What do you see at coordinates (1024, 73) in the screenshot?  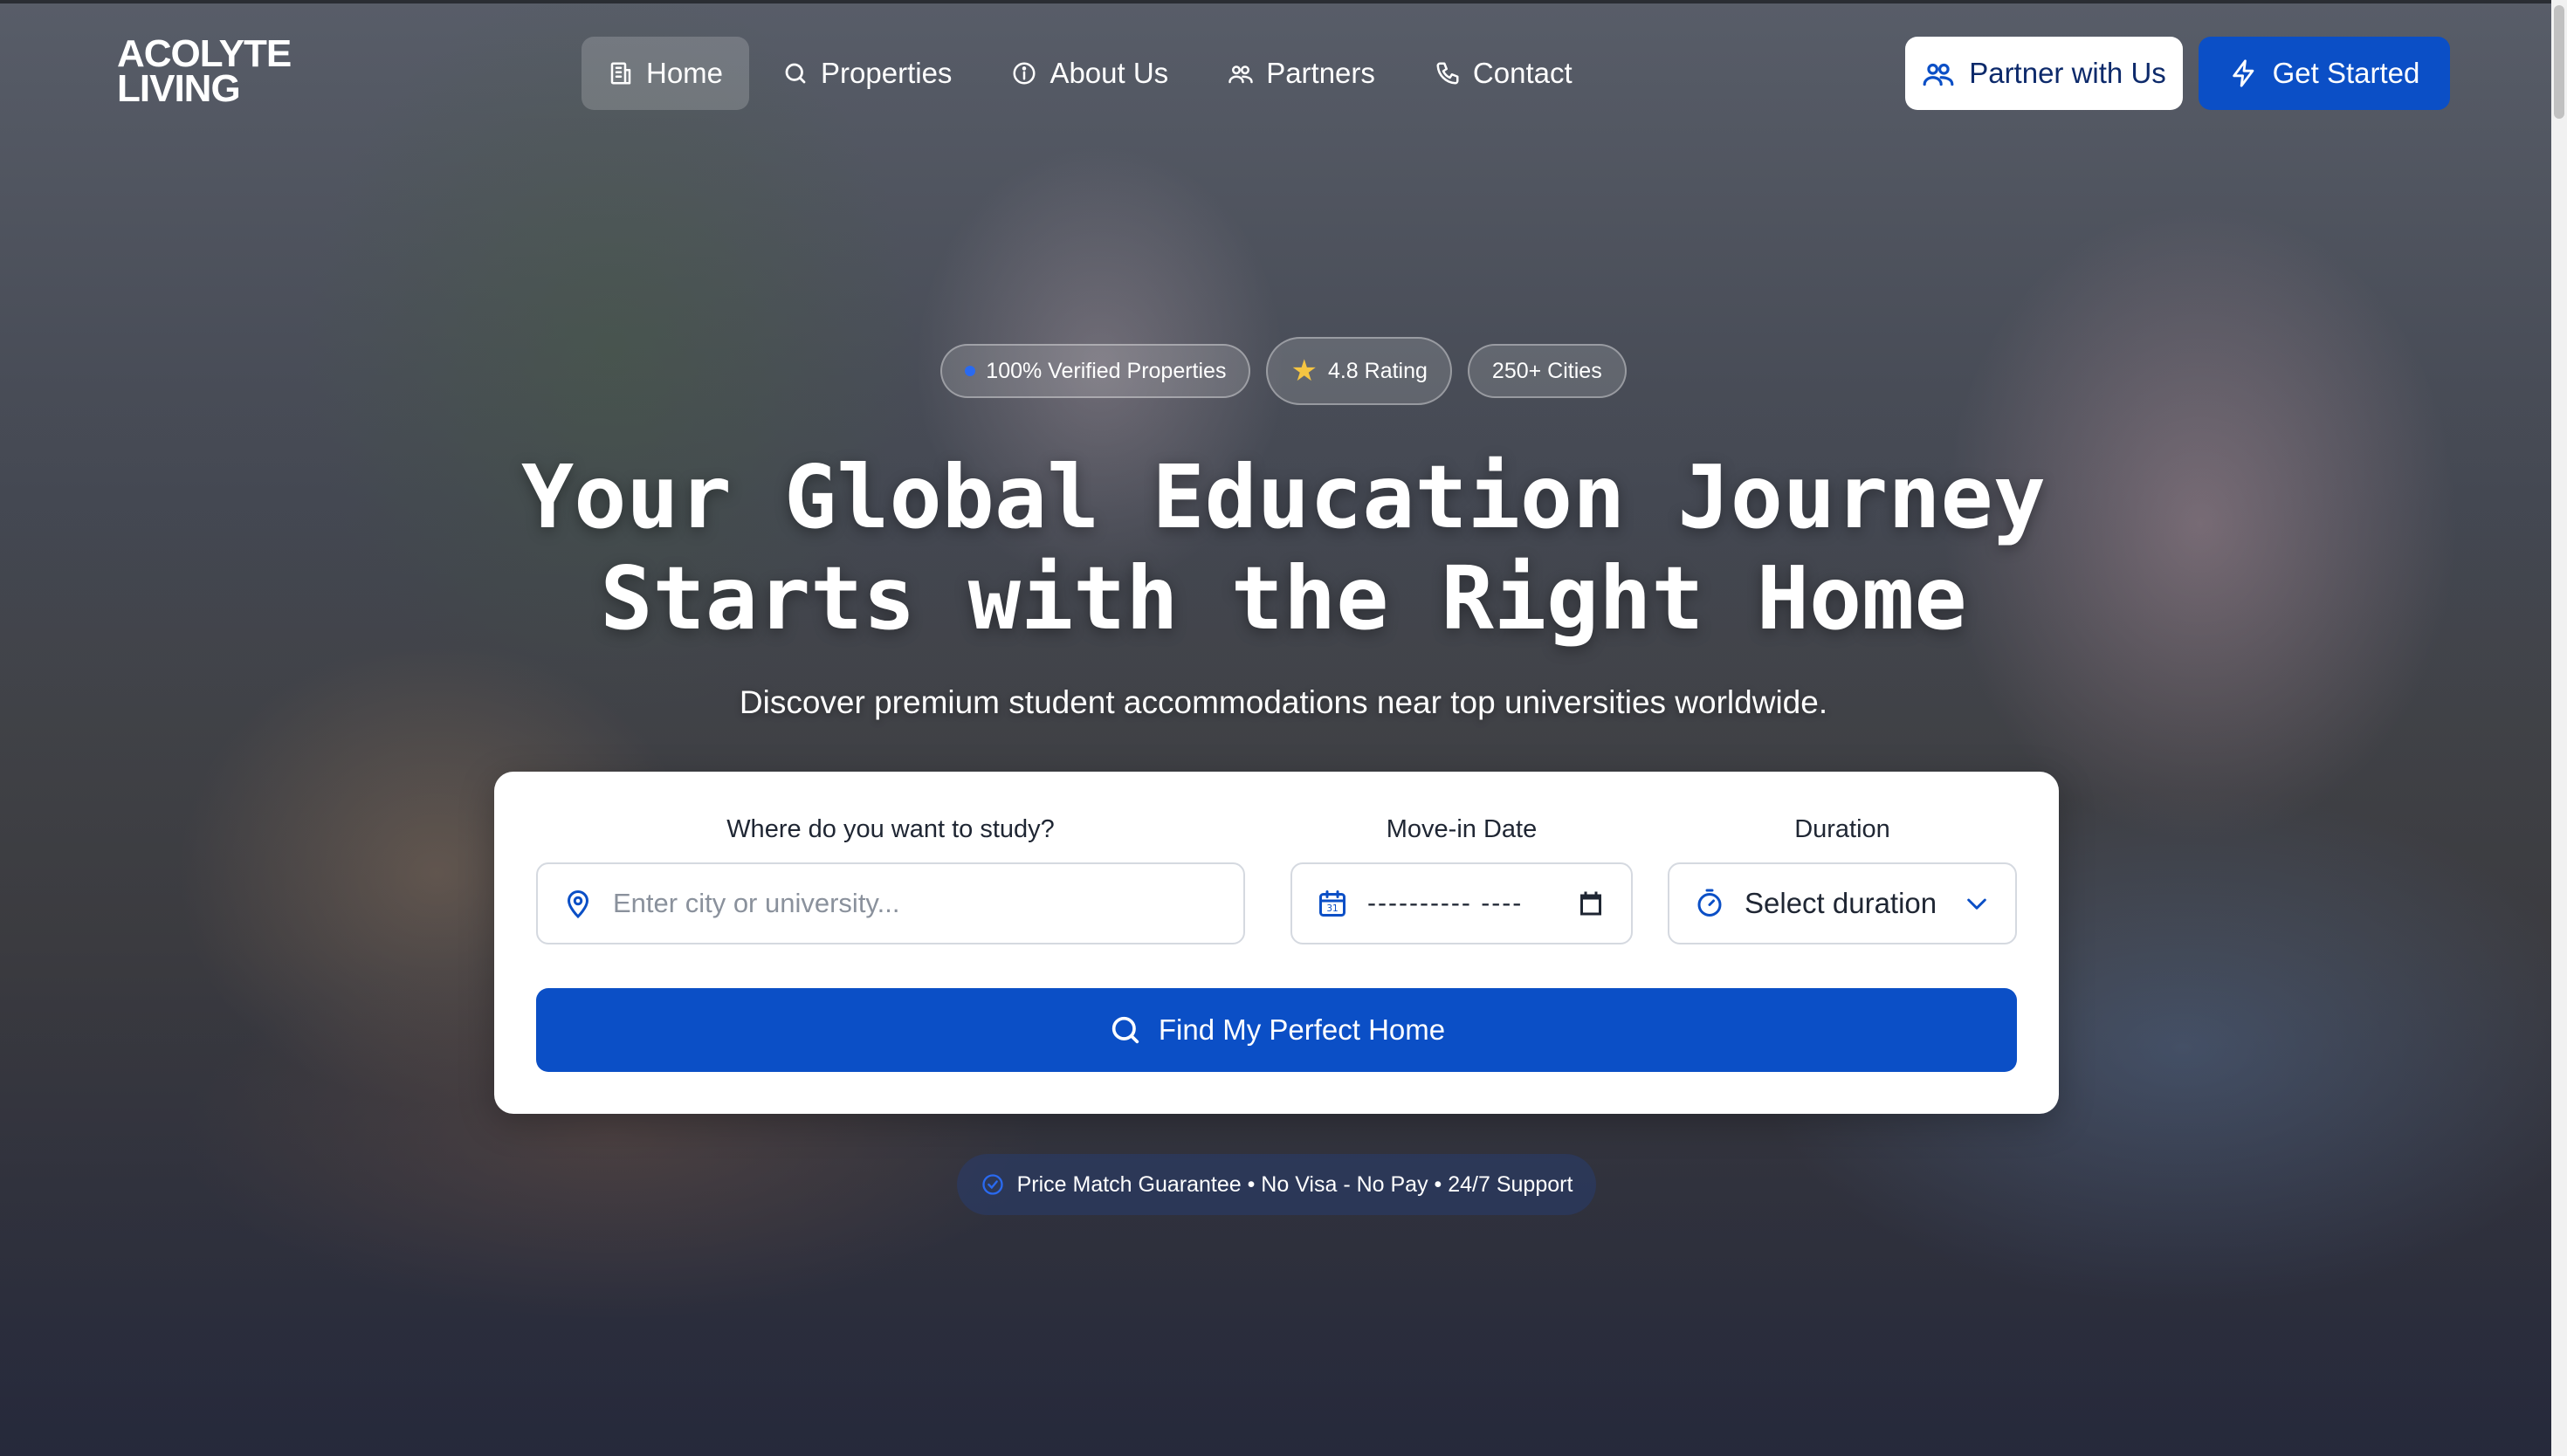 I see `info-icon` at bounding box center [1024, 73].